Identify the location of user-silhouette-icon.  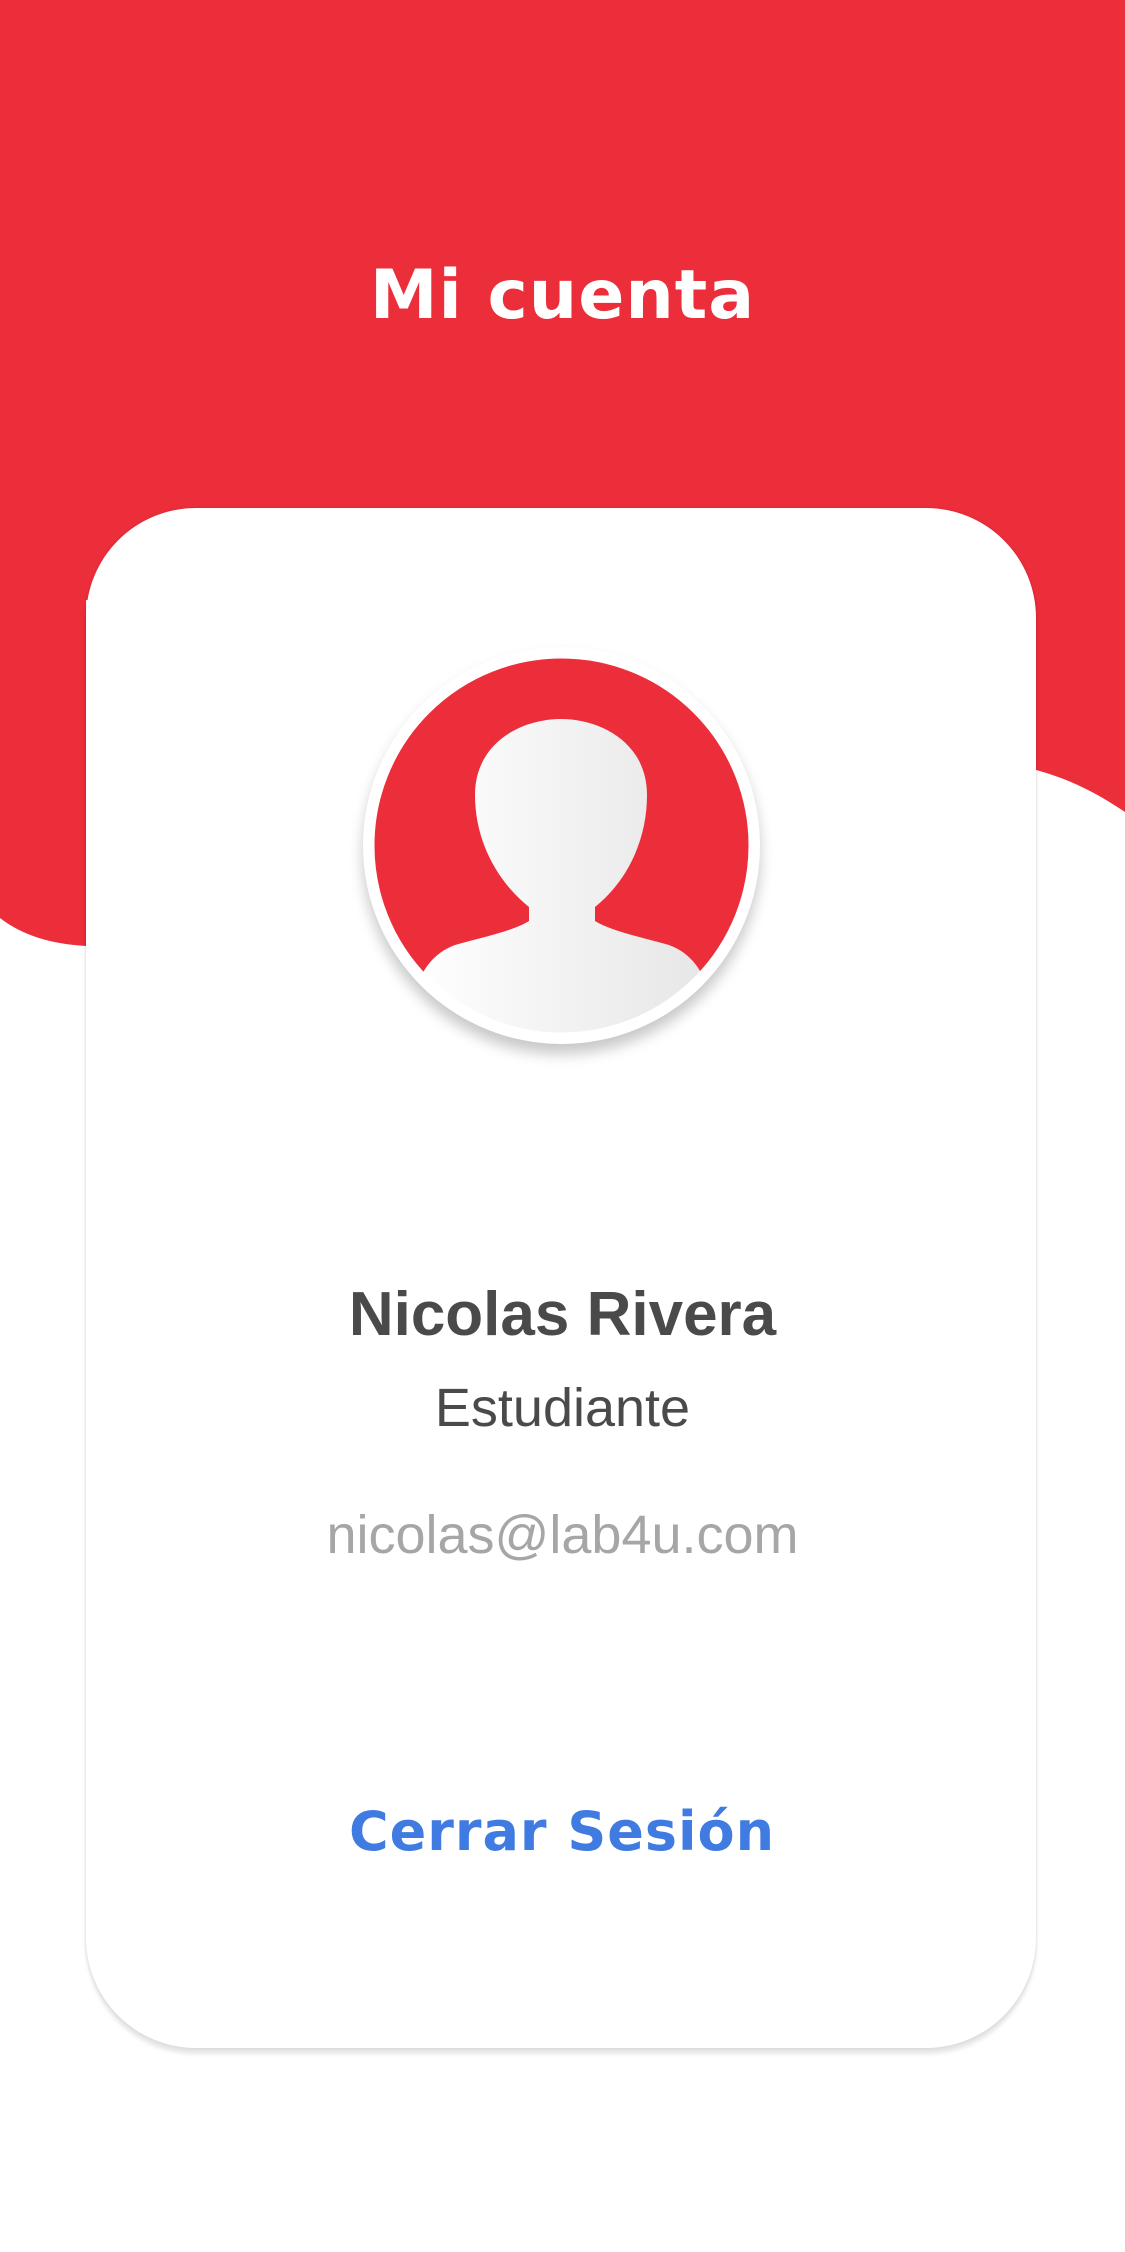
(561, 845).